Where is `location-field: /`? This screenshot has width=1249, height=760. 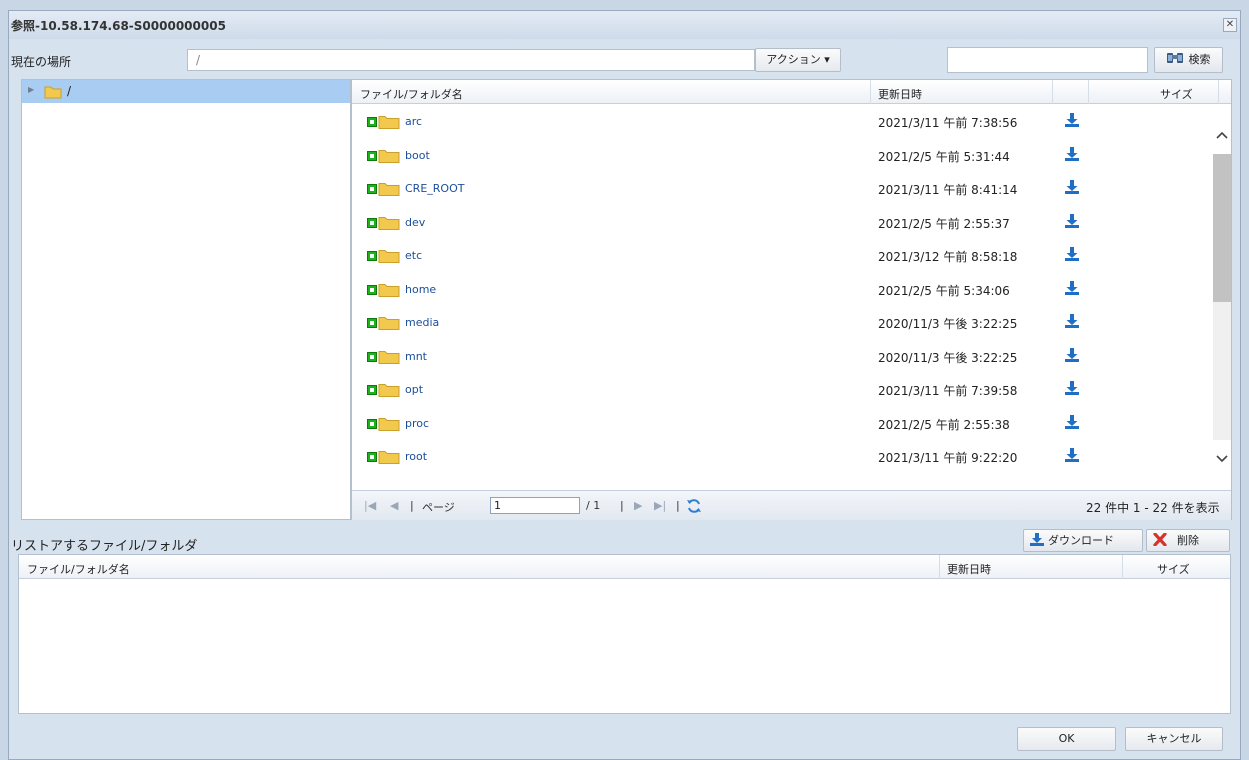
location-field: / is located at coordinates (471, 60).